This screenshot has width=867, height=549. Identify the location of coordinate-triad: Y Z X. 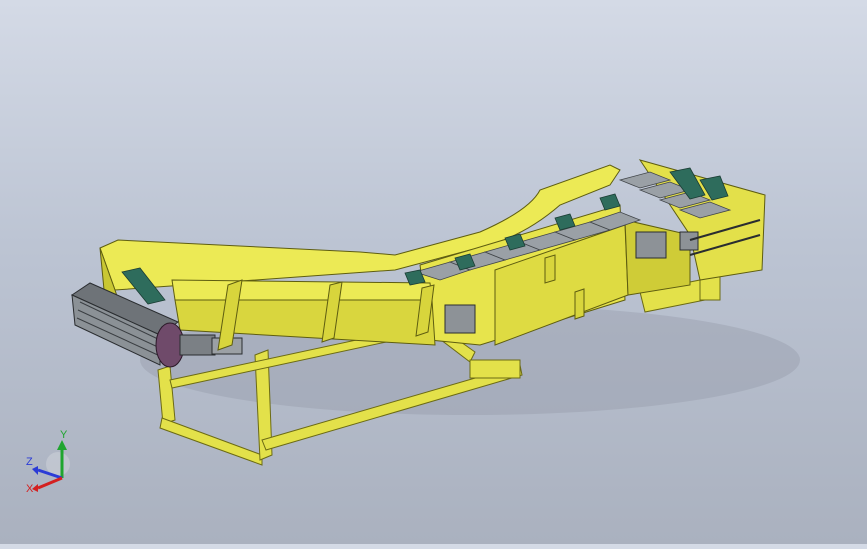
(47, 461).